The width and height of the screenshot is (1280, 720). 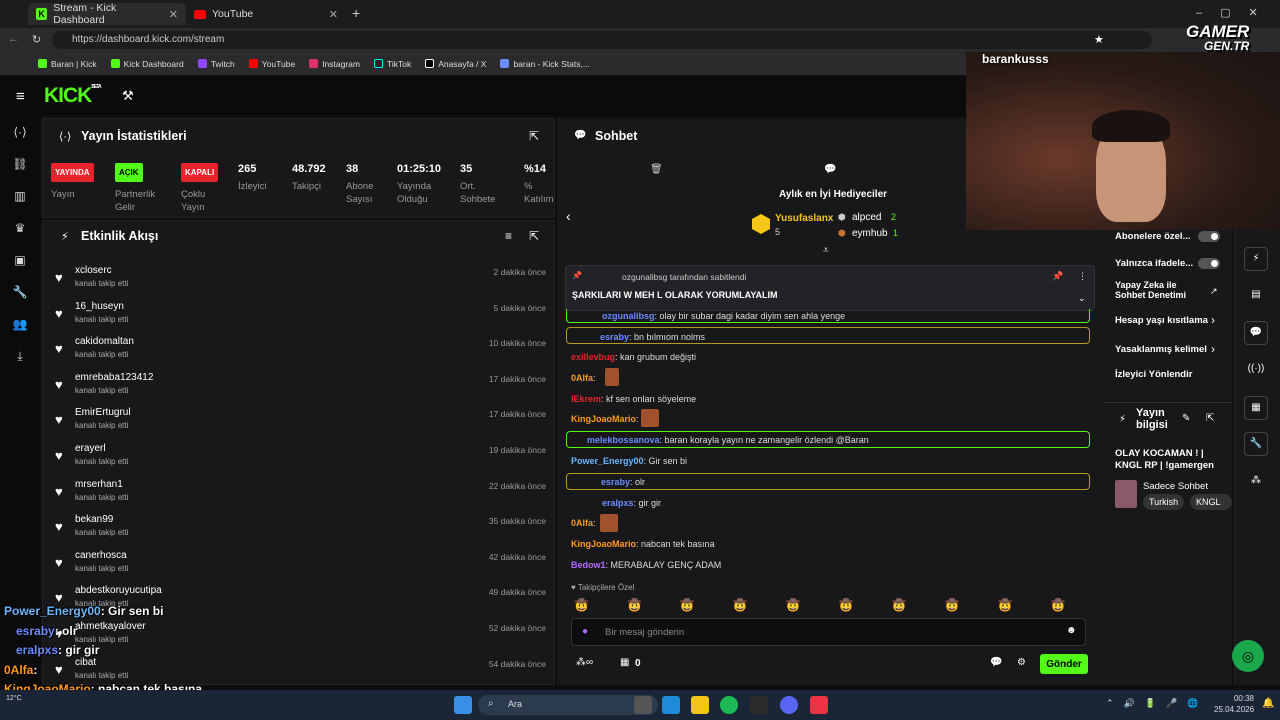 I want to click on spotify-icon, so click(x=729, y=705).